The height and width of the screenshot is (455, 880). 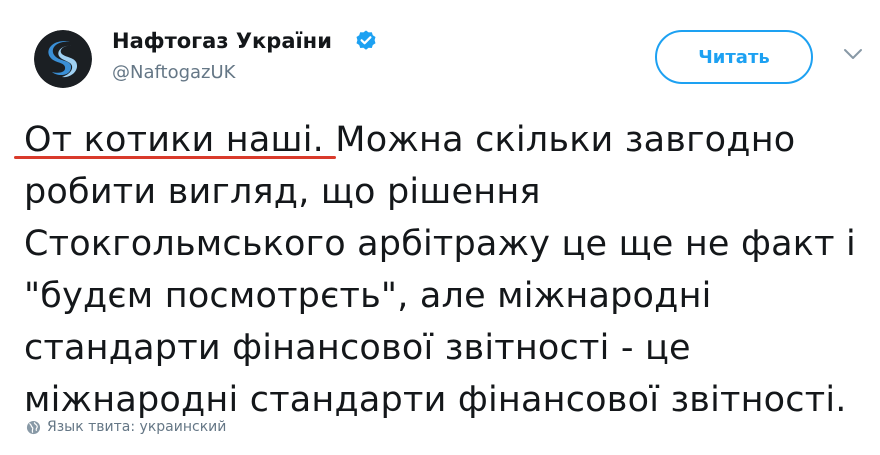 I want to click on language-label: Язык твита: украинский, so click(x=137, y=427).